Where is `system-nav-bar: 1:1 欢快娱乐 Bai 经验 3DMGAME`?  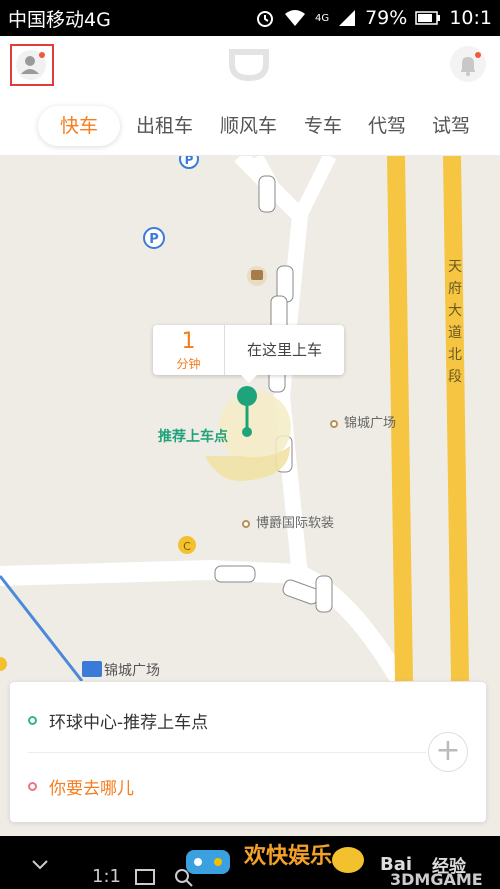 system-nav-bar: 1:1 欢快娱乐 Bai 经验 3DMGAME is located at coordinates (250, 862).